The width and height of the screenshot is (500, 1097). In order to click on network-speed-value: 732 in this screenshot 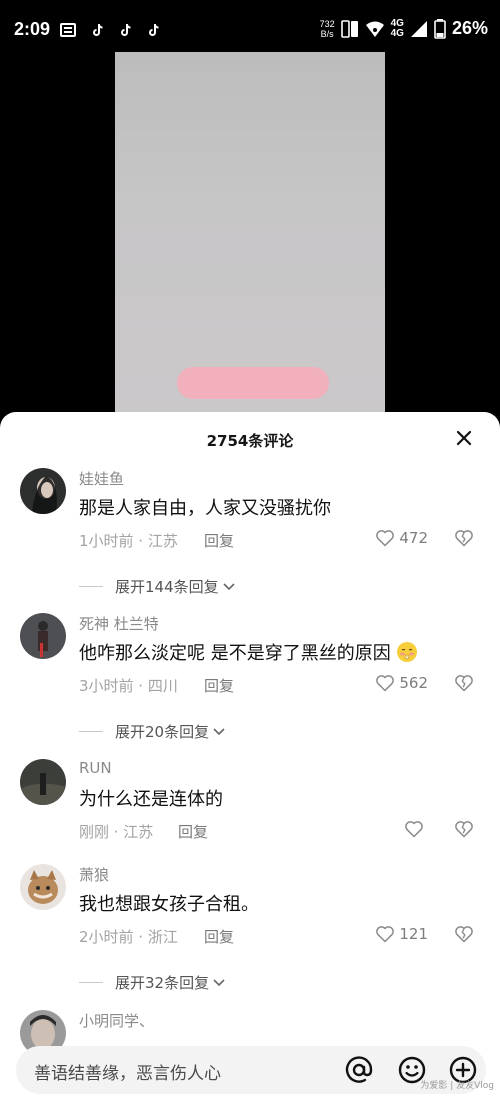, I will do `click(327, 23)`.